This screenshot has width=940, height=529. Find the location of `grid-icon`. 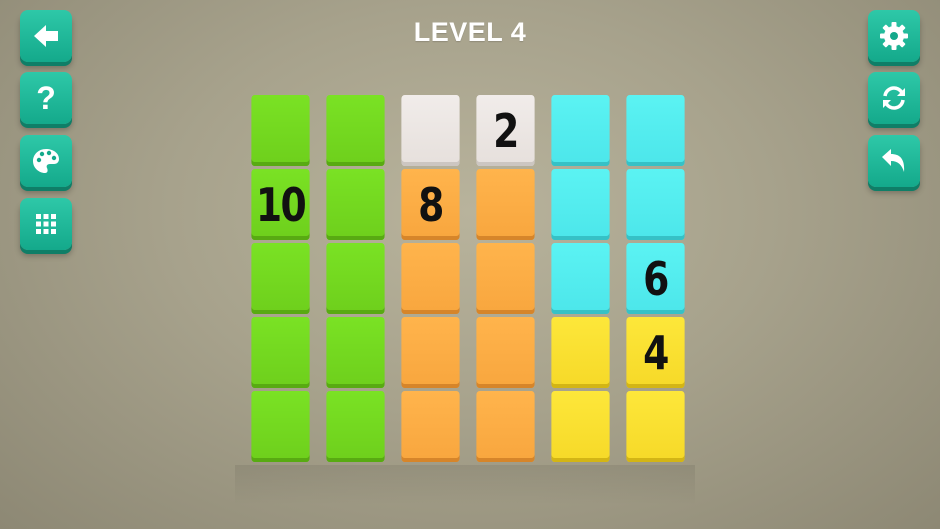

grid-icon is located at coordinates (46, 224).